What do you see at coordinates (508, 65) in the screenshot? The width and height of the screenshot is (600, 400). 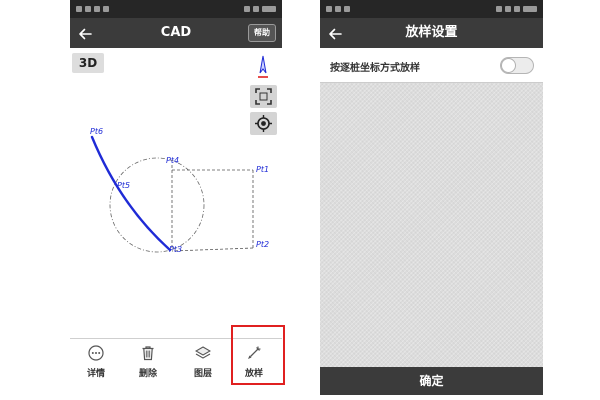 I see `toggle-knob` at bounding box center [508, 65].